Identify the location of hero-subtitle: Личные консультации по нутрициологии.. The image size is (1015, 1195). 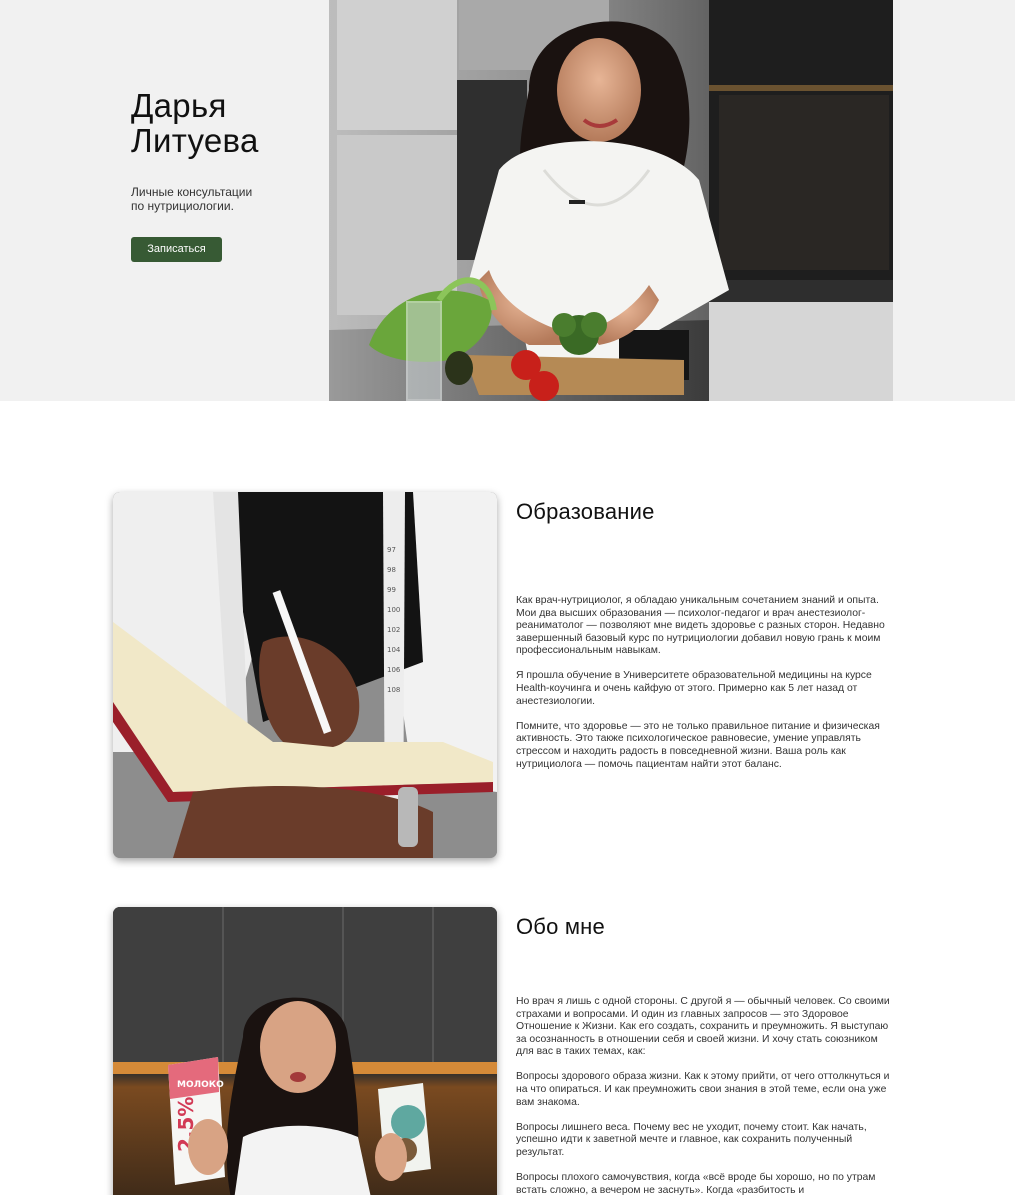
(216, 199).